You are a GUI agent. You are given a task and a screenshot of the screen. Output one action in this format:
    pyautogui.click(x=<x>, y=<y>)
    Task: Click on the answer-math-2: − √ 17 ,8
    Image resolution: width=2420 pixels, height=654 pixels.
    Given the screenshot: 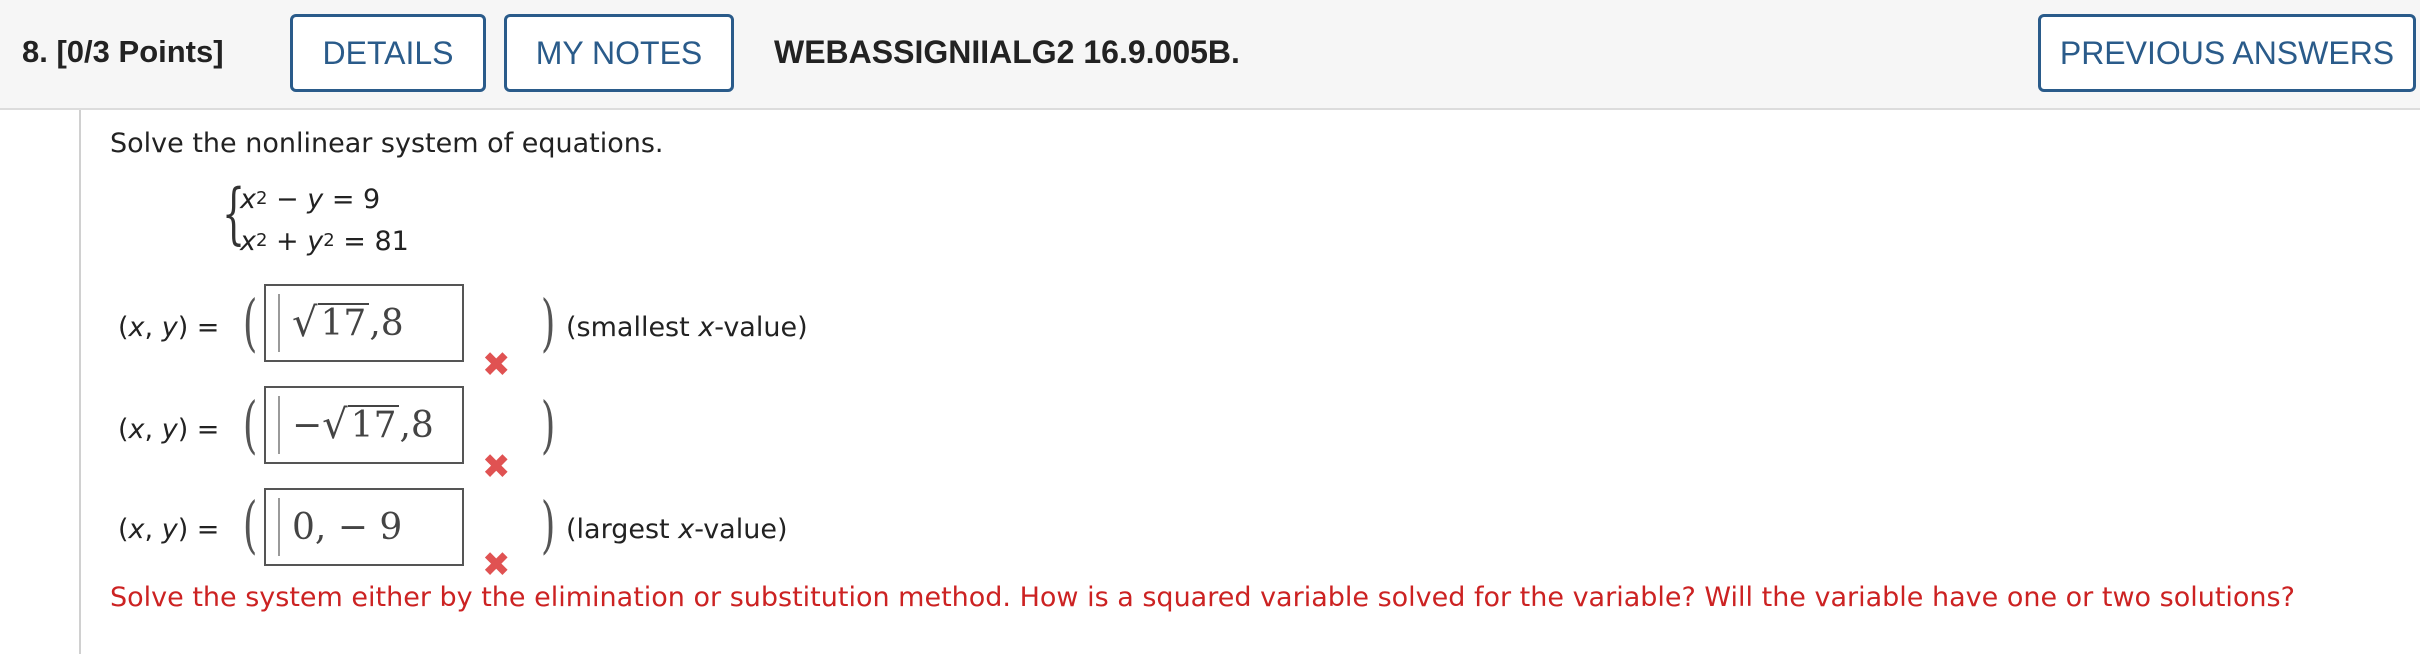 What is the action you would take?
    pyautogui.click(x=364, y=425)
    